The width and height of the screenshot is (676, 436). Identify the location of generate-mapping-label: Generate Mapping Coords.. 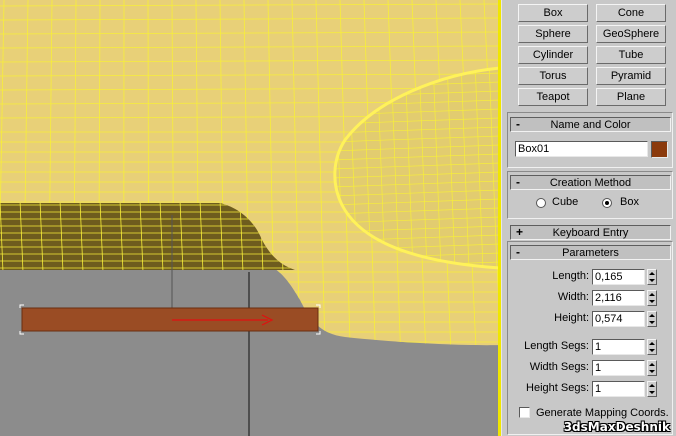
(602, 413).